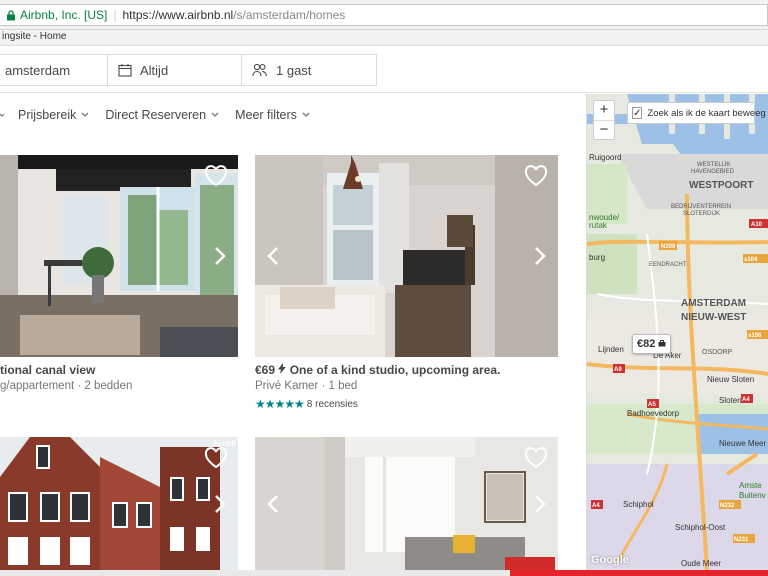 Image resolution: width=768 pixels, height=576 pixels. I want to click on instant-book-filter-button: Direct Reserveren, so click(162, 115).